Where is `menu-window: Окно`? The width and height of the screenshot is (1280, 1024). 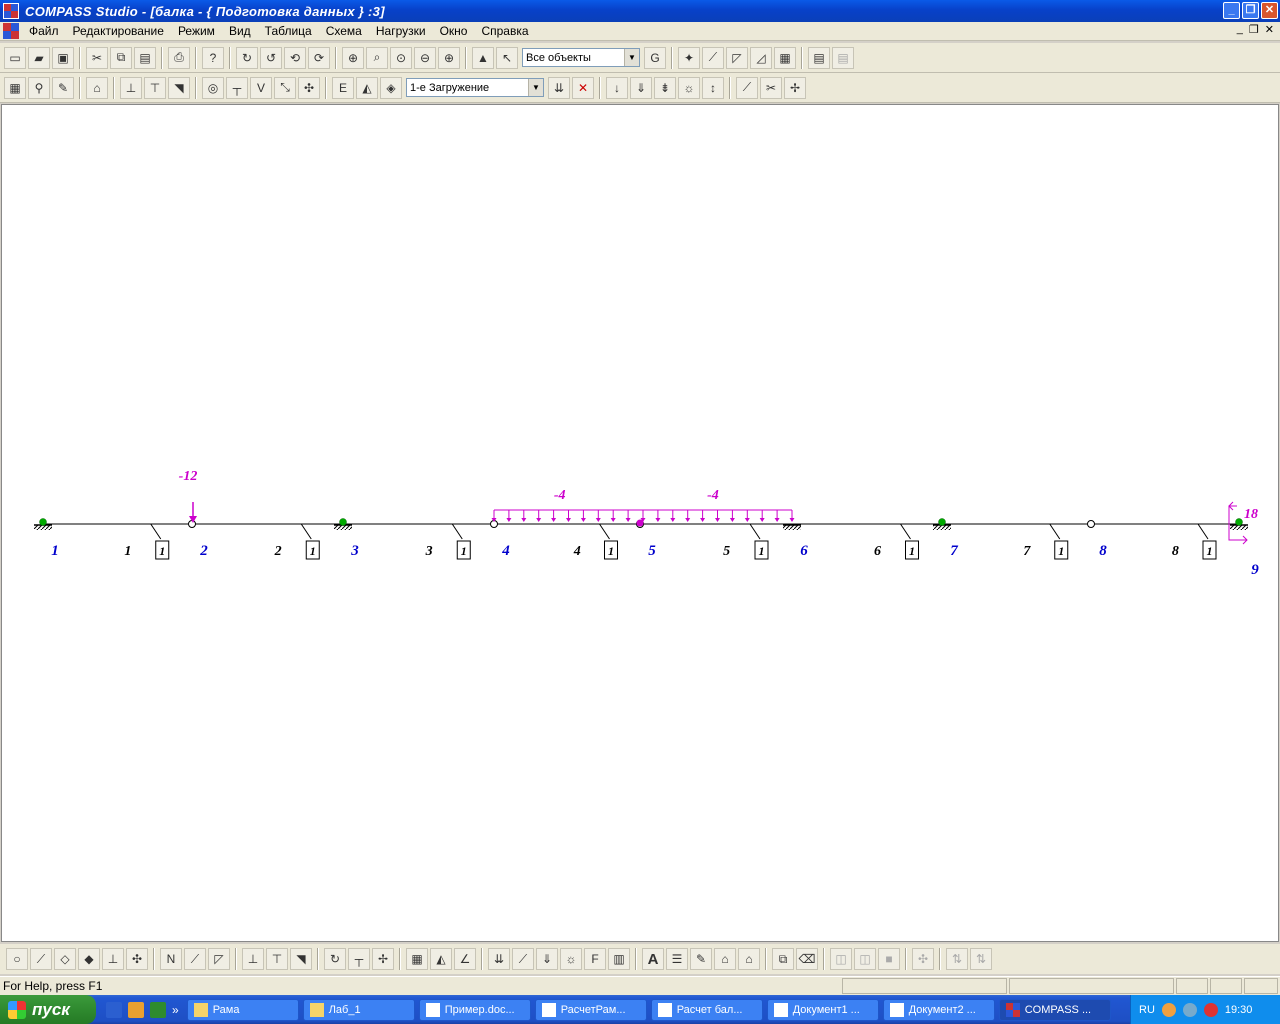 menu-window: Окно is located at coordinates (454, 31).